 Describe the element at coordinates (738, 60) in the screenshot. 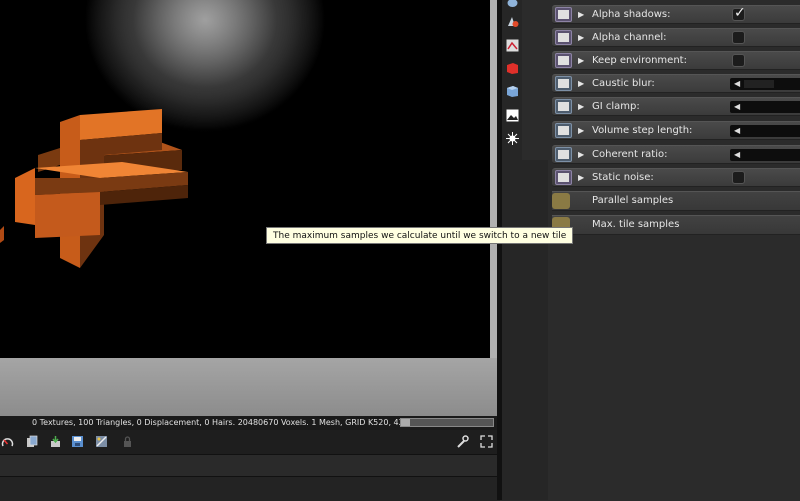

I see `keep-environment-checkbox` at that location.